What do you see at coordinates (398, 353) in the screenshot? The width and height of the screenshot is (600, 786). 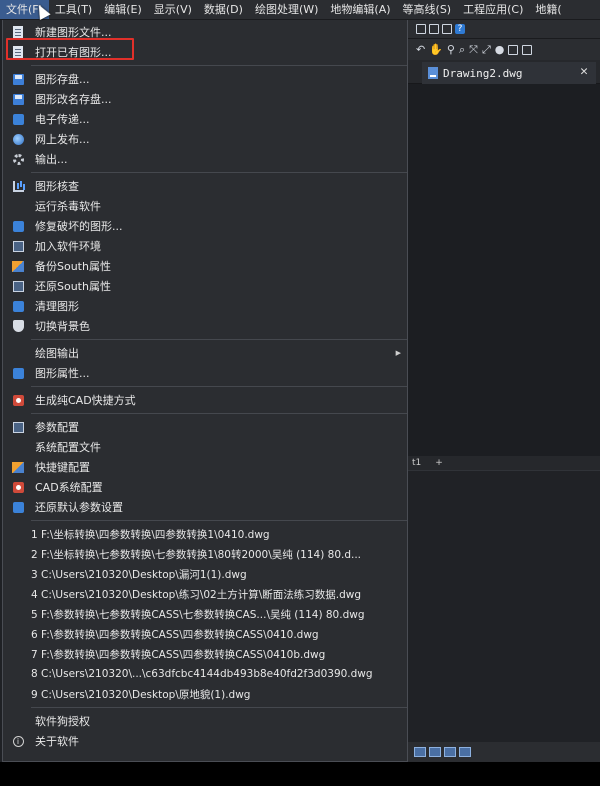 I see `submenu-arrow-icon: ▶` at bounding box center [398, 353].